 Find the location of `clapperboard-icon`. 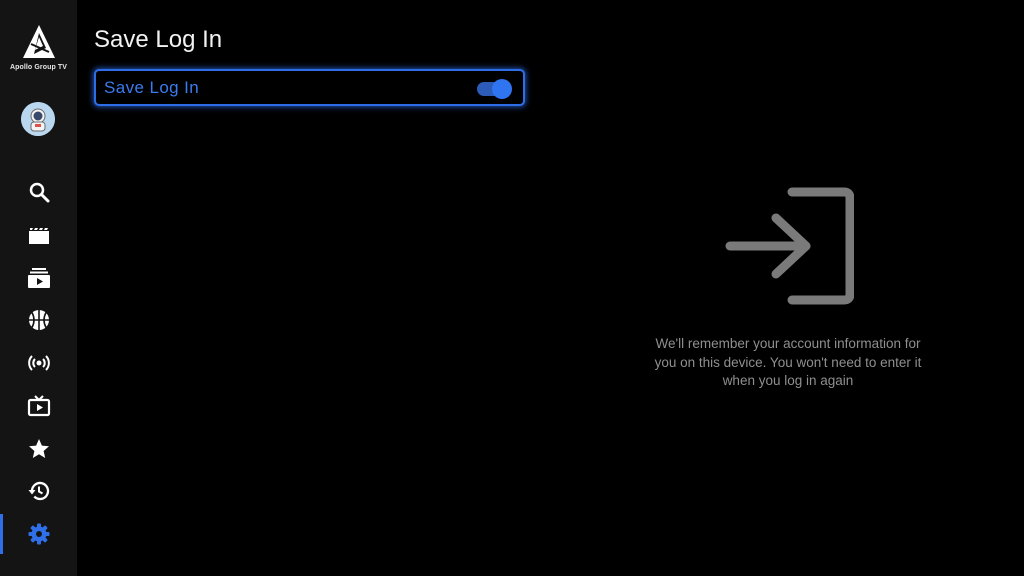

clapperboard-icon is located at coordinates (38, 235).